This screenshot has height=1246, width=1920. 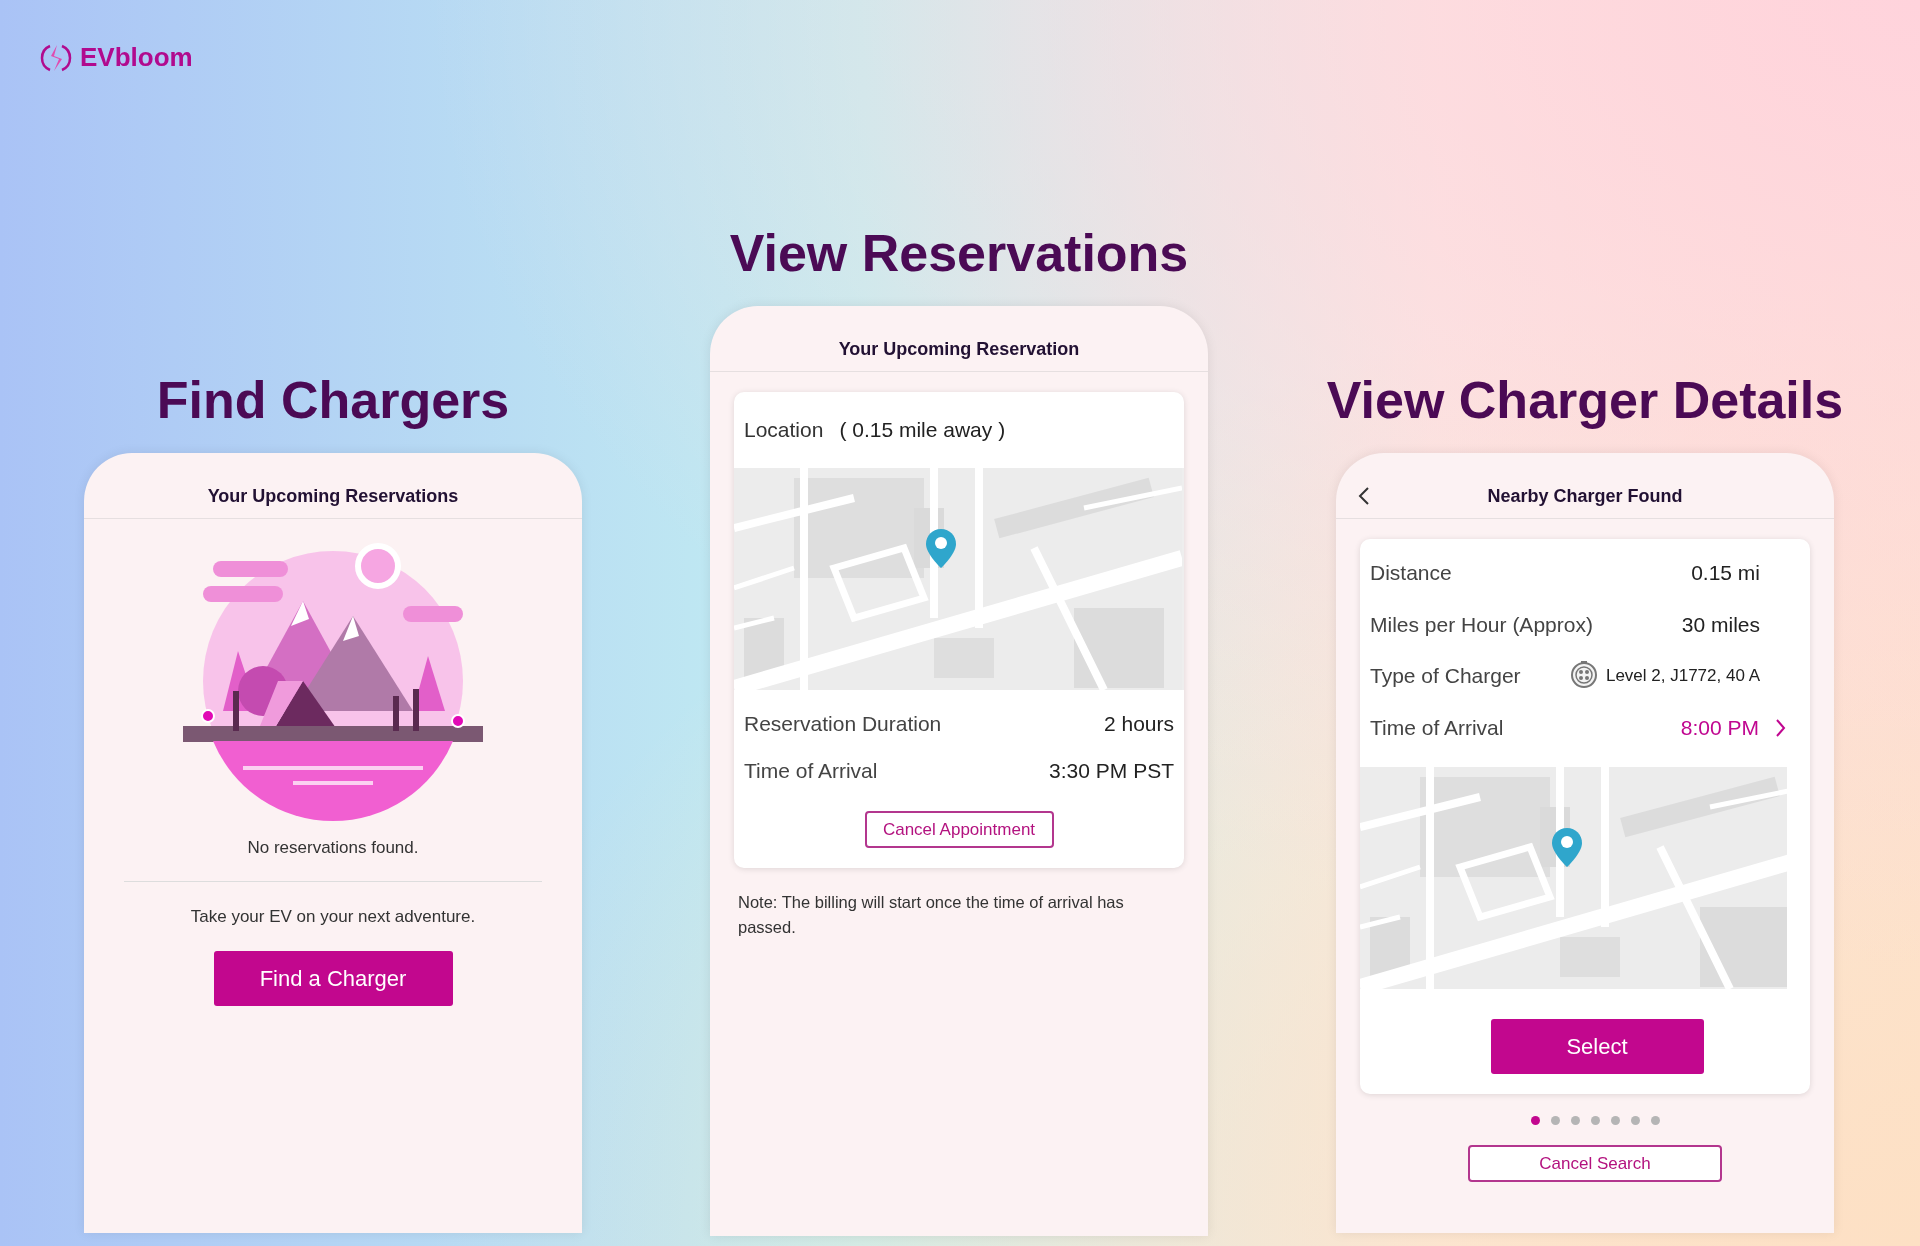 What do you see at coordinates (1481, 624) in the screenshot?
I see `detail-label: Miles per Hour (Approx)` at bounding box center [1481, 624].